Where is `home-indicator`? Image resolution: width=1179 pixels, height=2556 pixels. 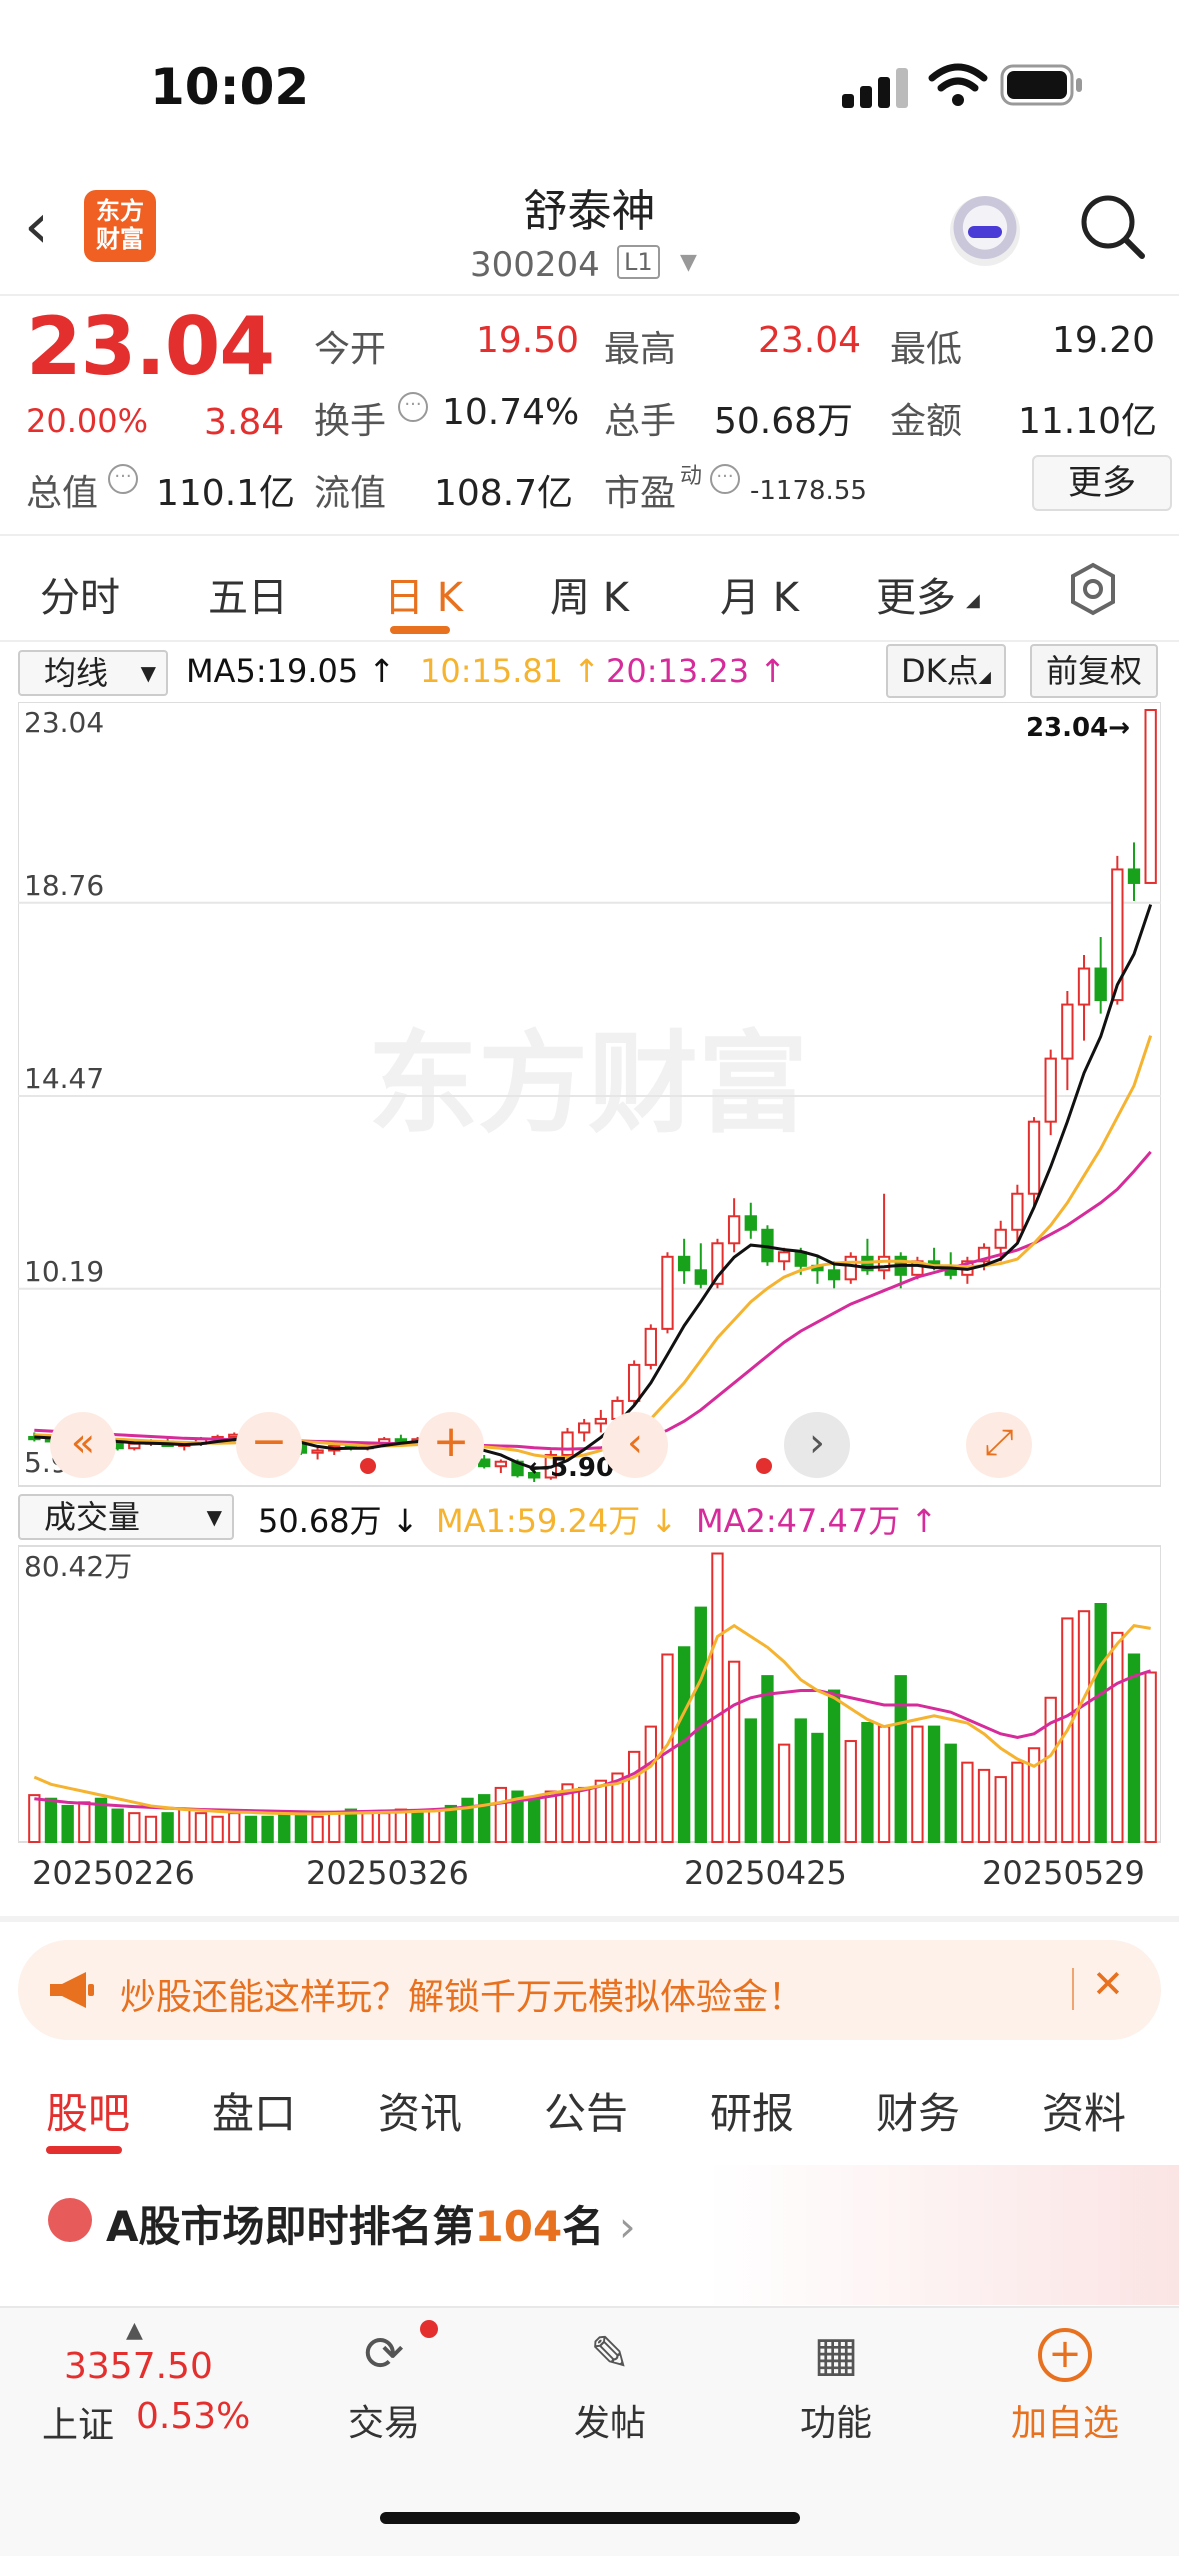 home-indicator is located at coordinates (590, 2518).